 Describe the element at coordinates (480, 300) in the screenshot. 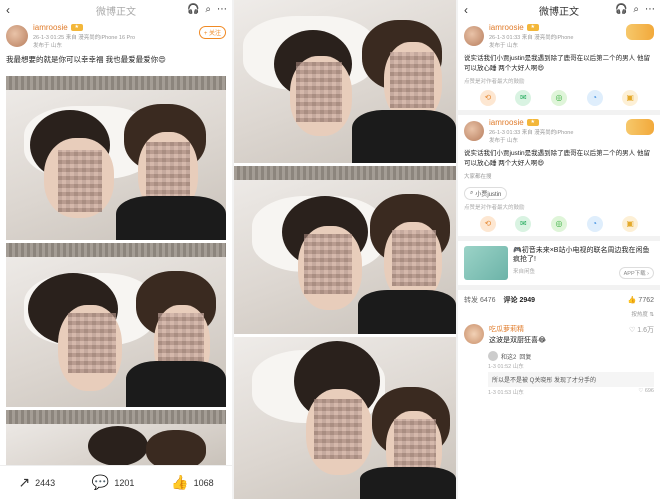

I see `tab-repost: 转发 6476` at that location.